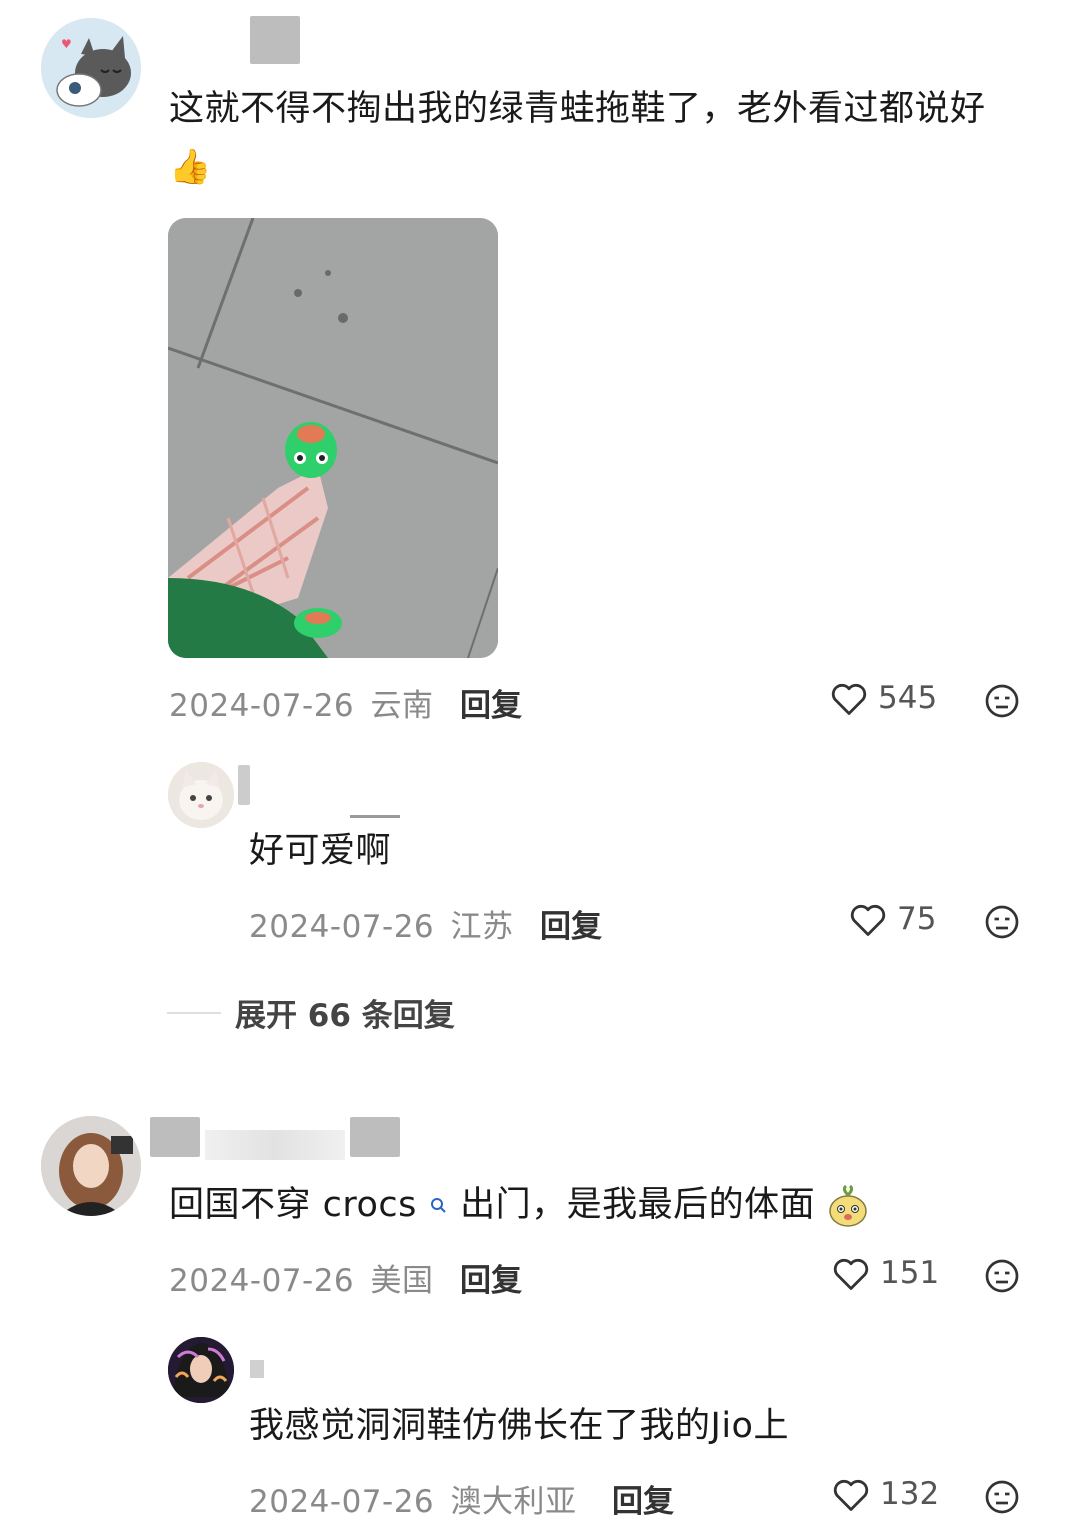 The width and height of the screenshot is (1080, 1526). I want to click on comment-date: 2024-07-26 澳大利亚, so click(413, 1498).